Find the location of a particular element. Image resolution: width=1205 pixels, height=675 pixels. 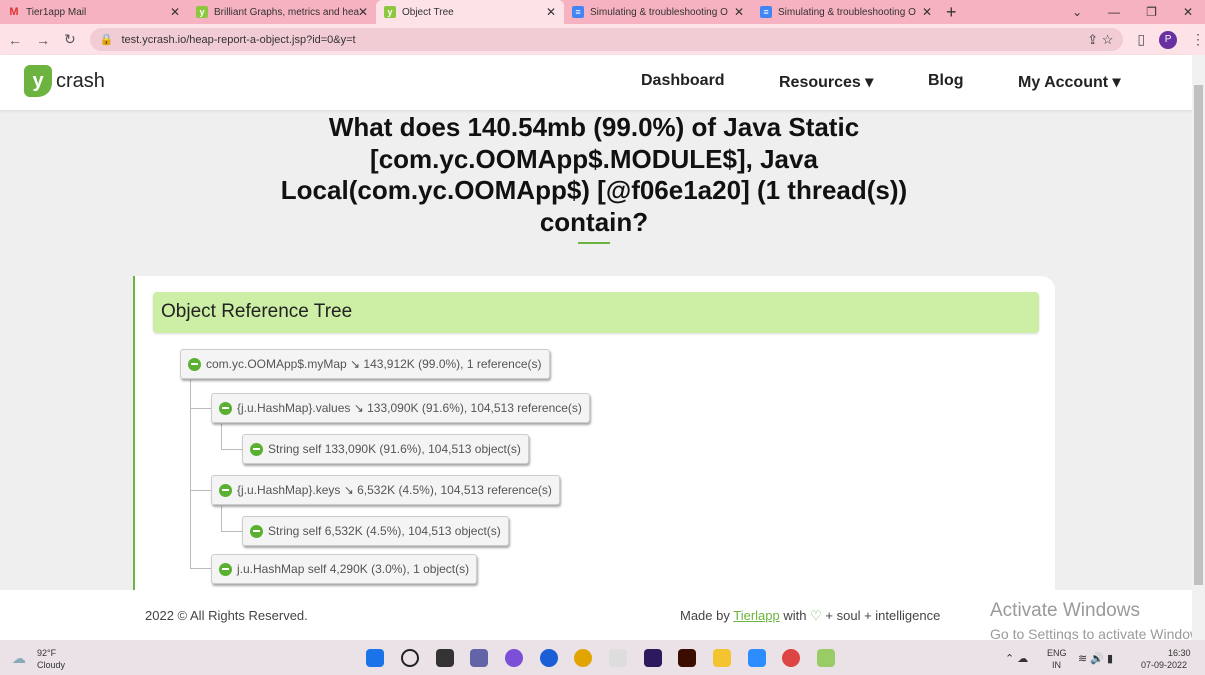

minimize-button: — is located at coordinates (1114, 12).